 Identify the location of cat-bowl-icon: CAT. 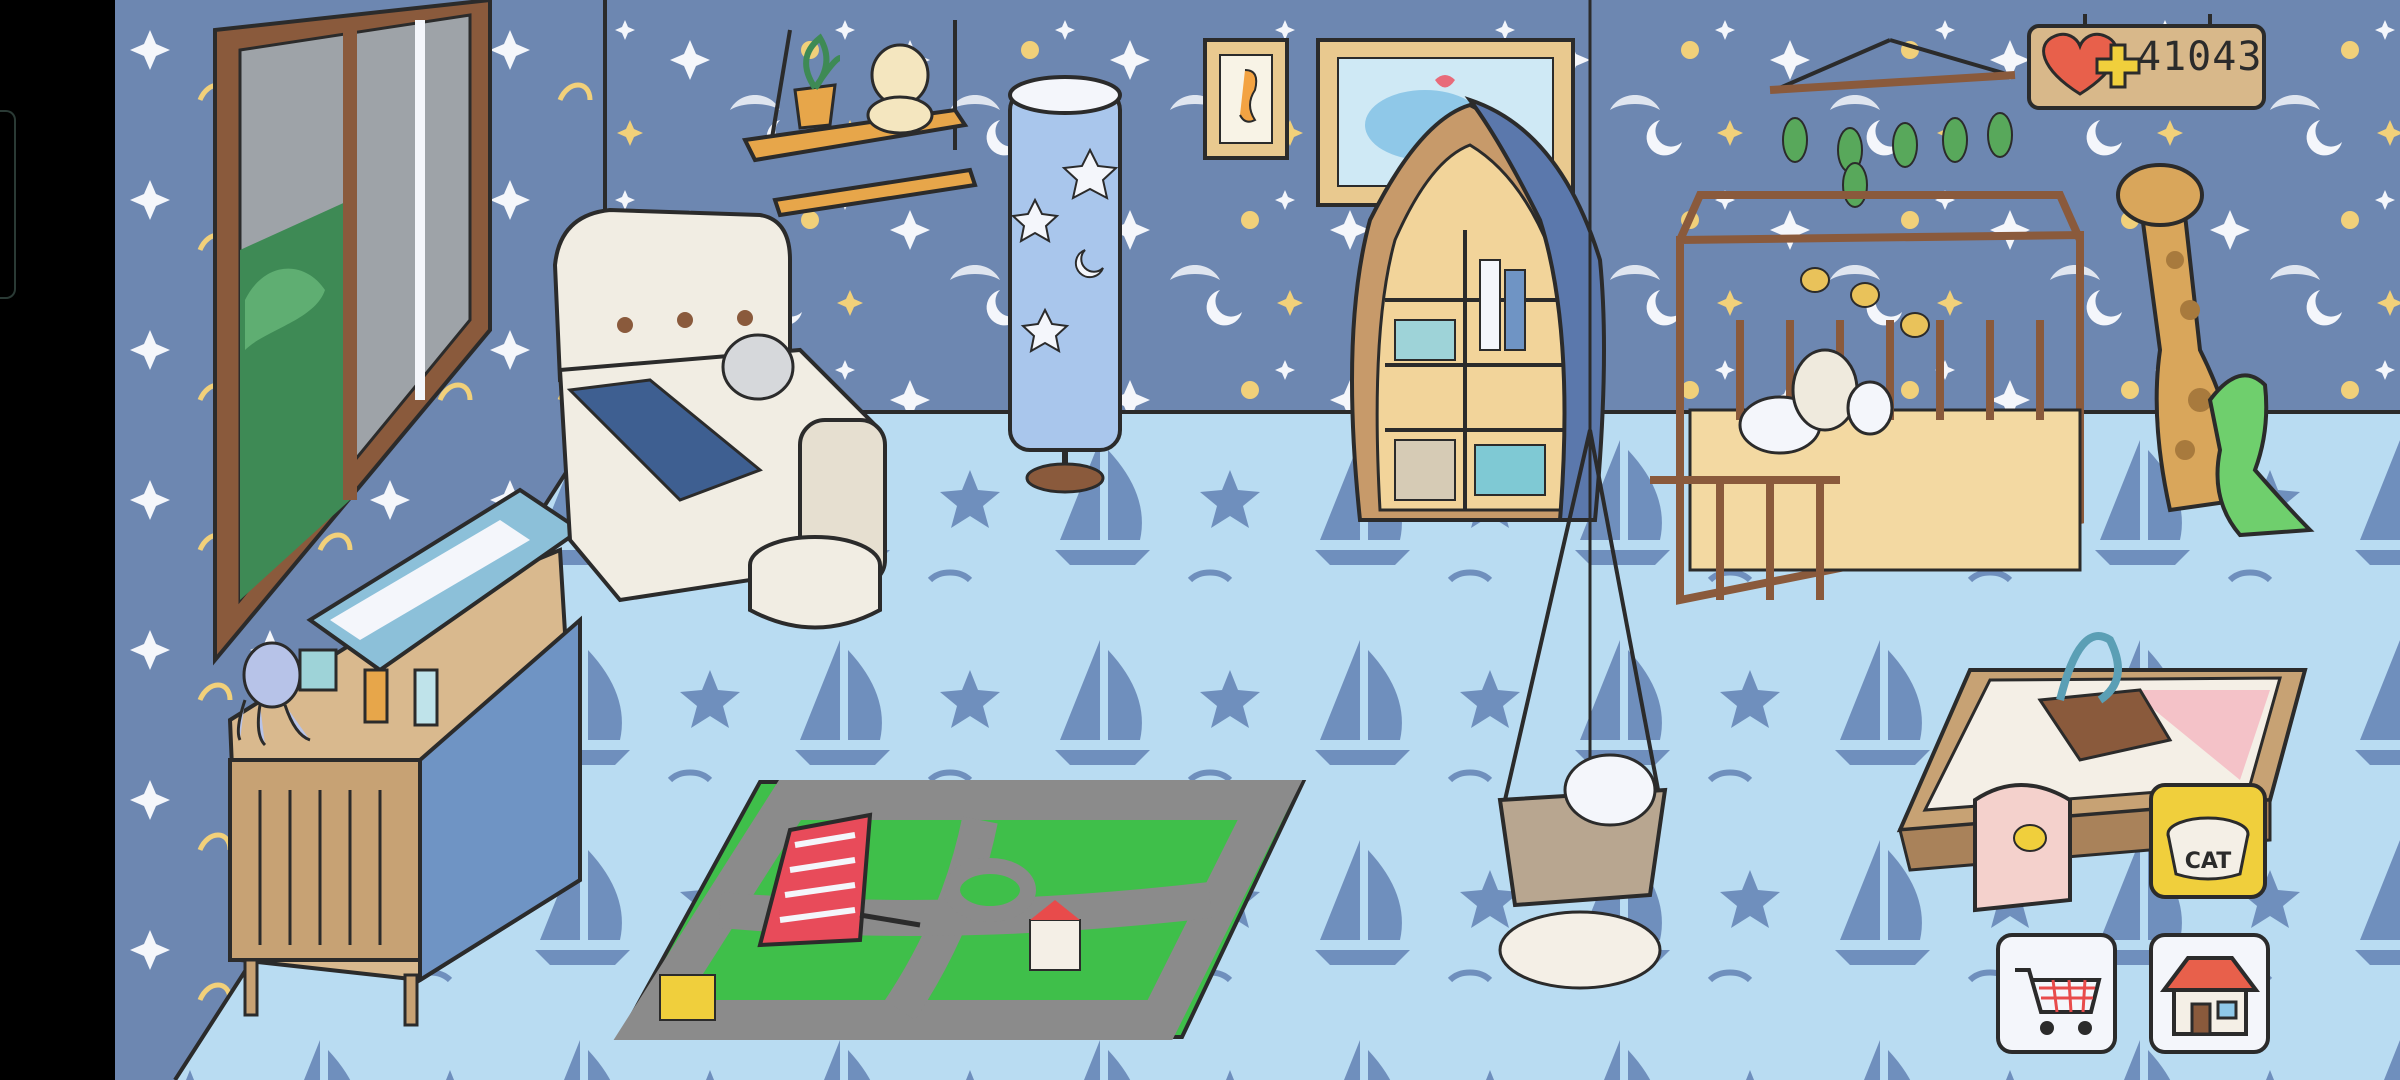
(2208, 841).